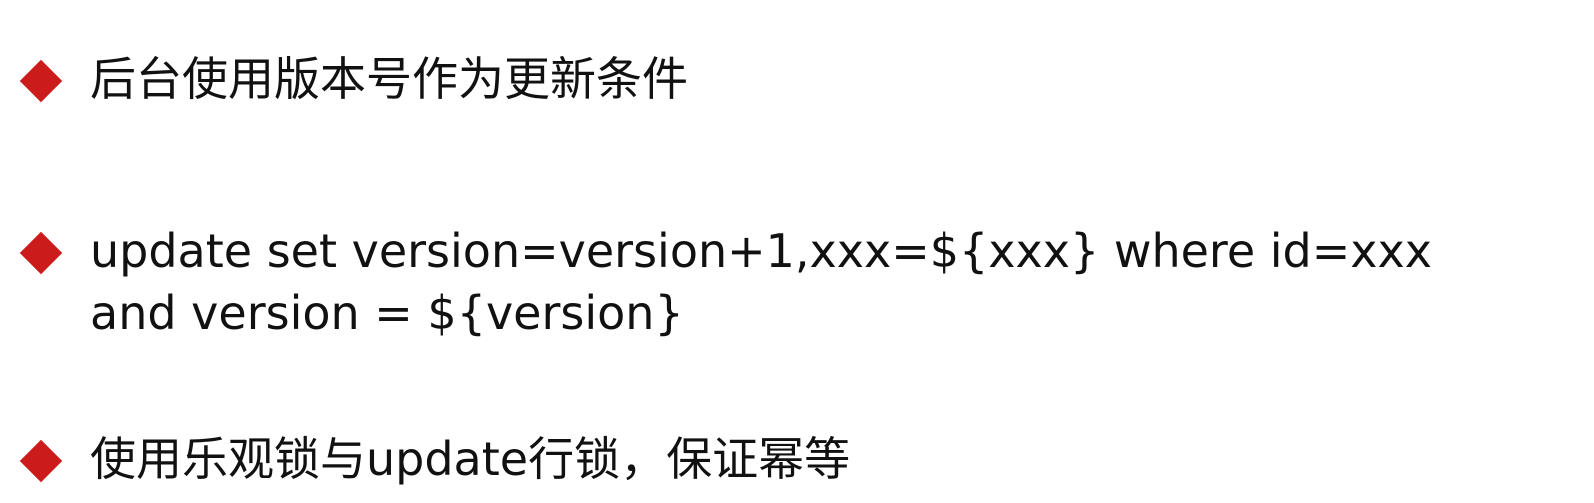 This screenshot has height=503, width=1594. I want to click on bullet-line: and version = ${version}, so click(387, 313).